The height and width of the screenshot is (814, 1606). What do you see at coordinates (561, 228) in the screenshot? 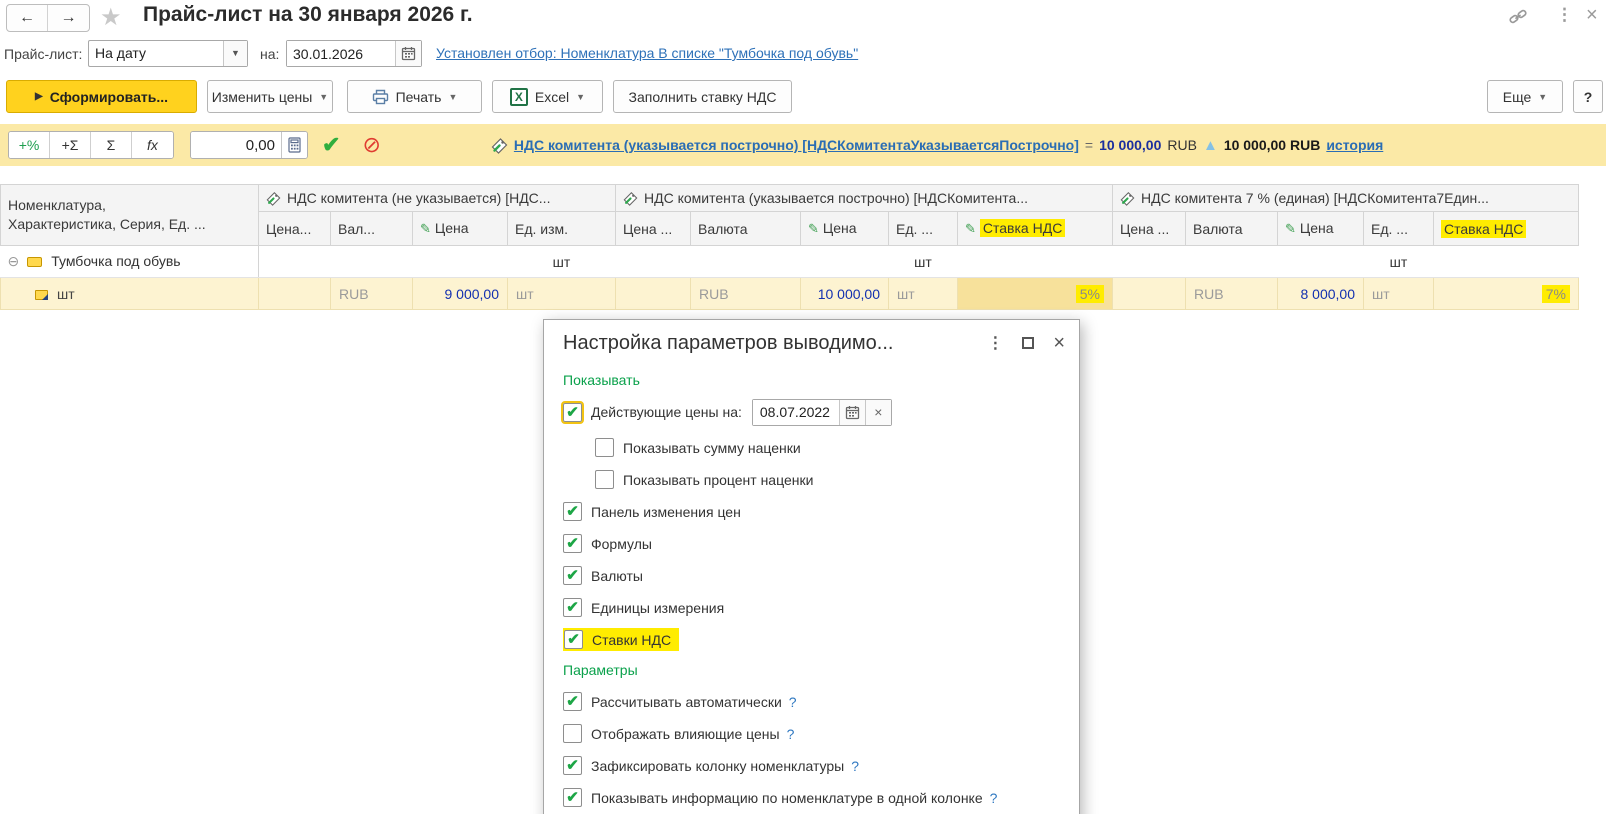
I see `subheader-unit: Ед. изм.` at bounding box center [561, 228].